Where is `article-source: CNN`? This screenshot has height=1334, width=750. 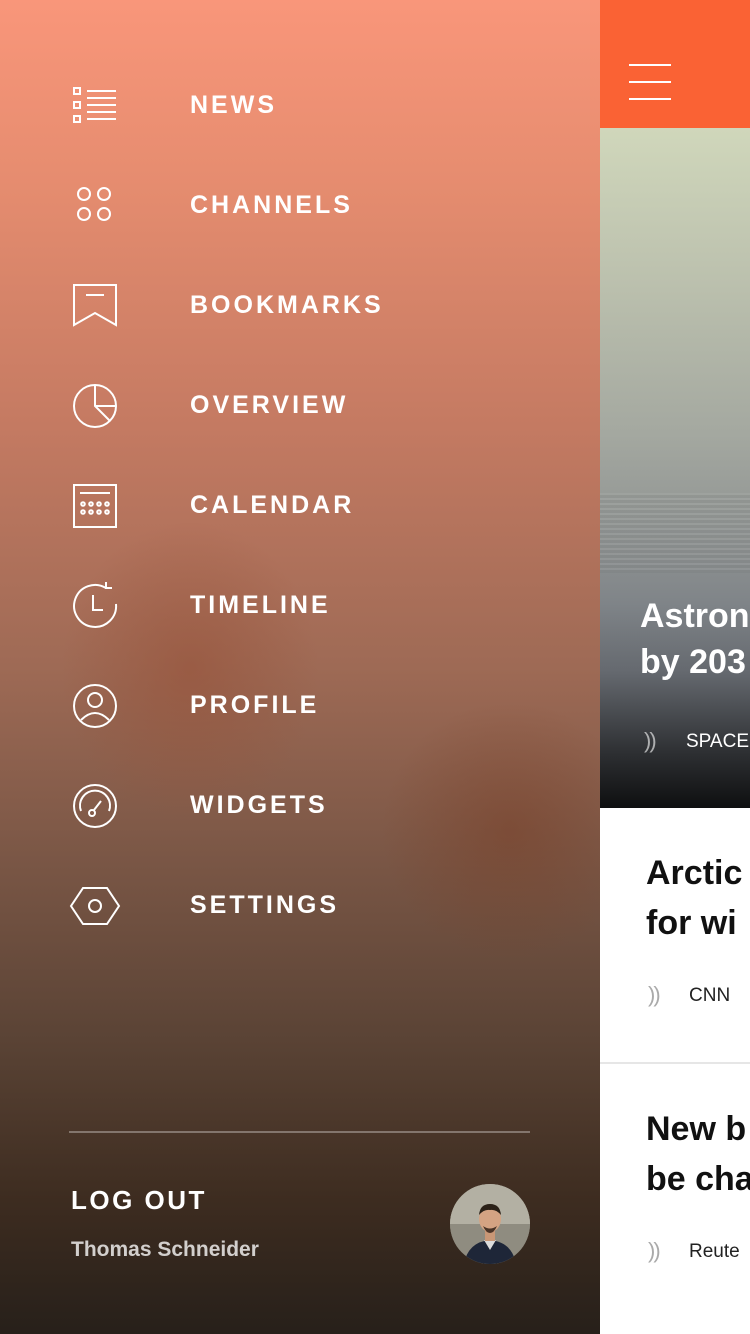 article-source: CNN is located at coordinates (709, 996).